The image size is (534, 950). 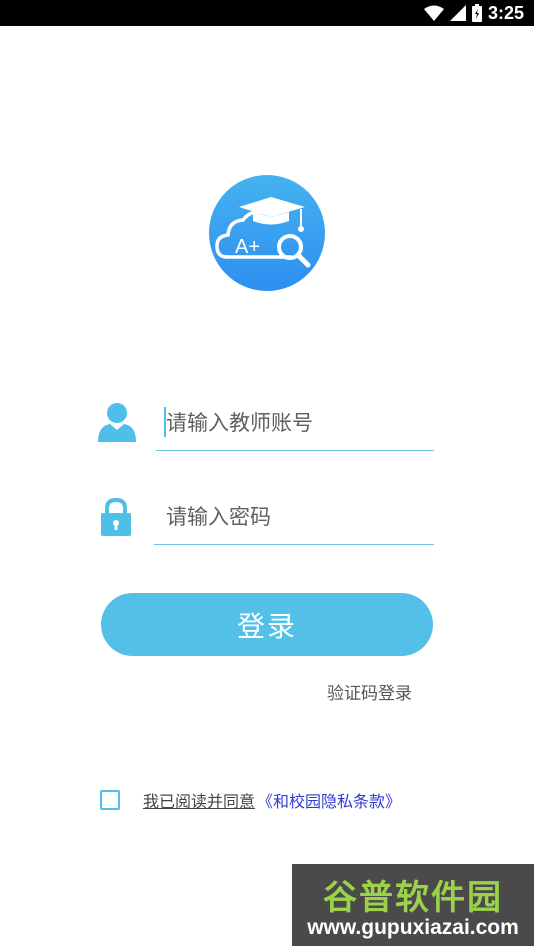 What do you see at coordinates (369, 691) in the screenshot?
I see `sms-code-login-link: 验证码登录` at bounding box center [369, 691].